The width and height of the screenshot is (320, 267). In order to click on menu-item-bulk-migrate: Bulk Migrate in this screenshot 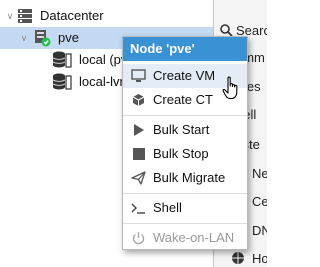, I will do `click(185, 178)`.